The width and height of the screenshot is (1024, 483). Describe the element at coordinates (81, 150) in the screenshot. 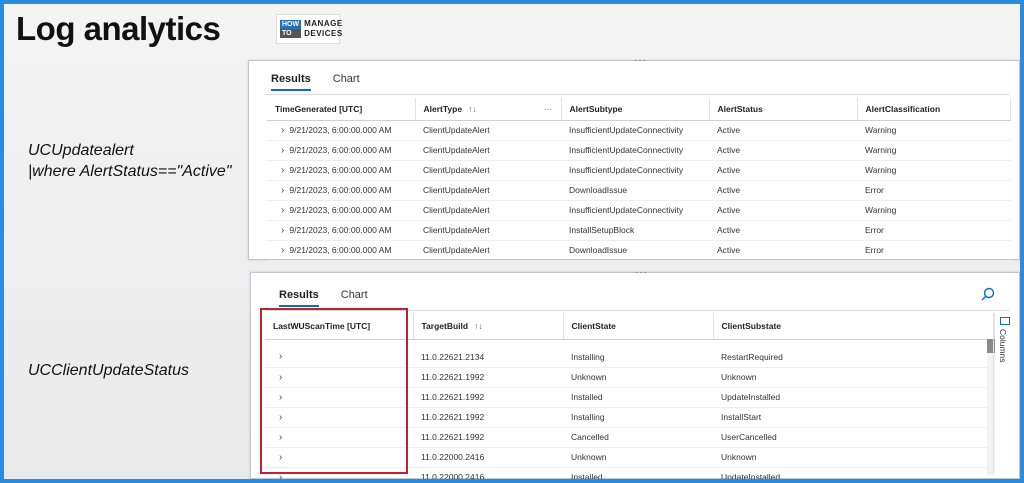

I see `query-line: UCUpdatealert` at that location.